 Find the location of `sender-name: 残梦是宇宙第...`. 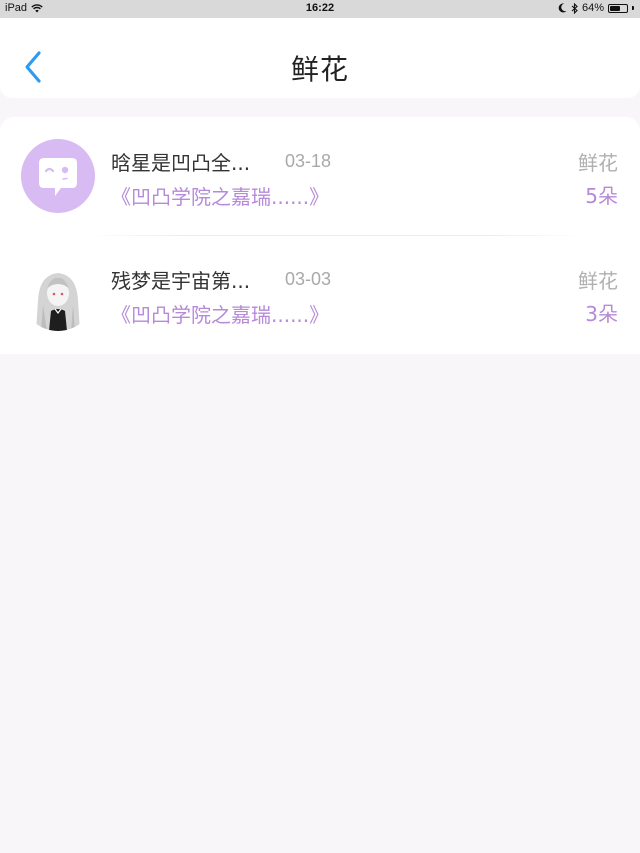

sender-name: 残梦是宇宙第... is located at coordinates (181, 281).